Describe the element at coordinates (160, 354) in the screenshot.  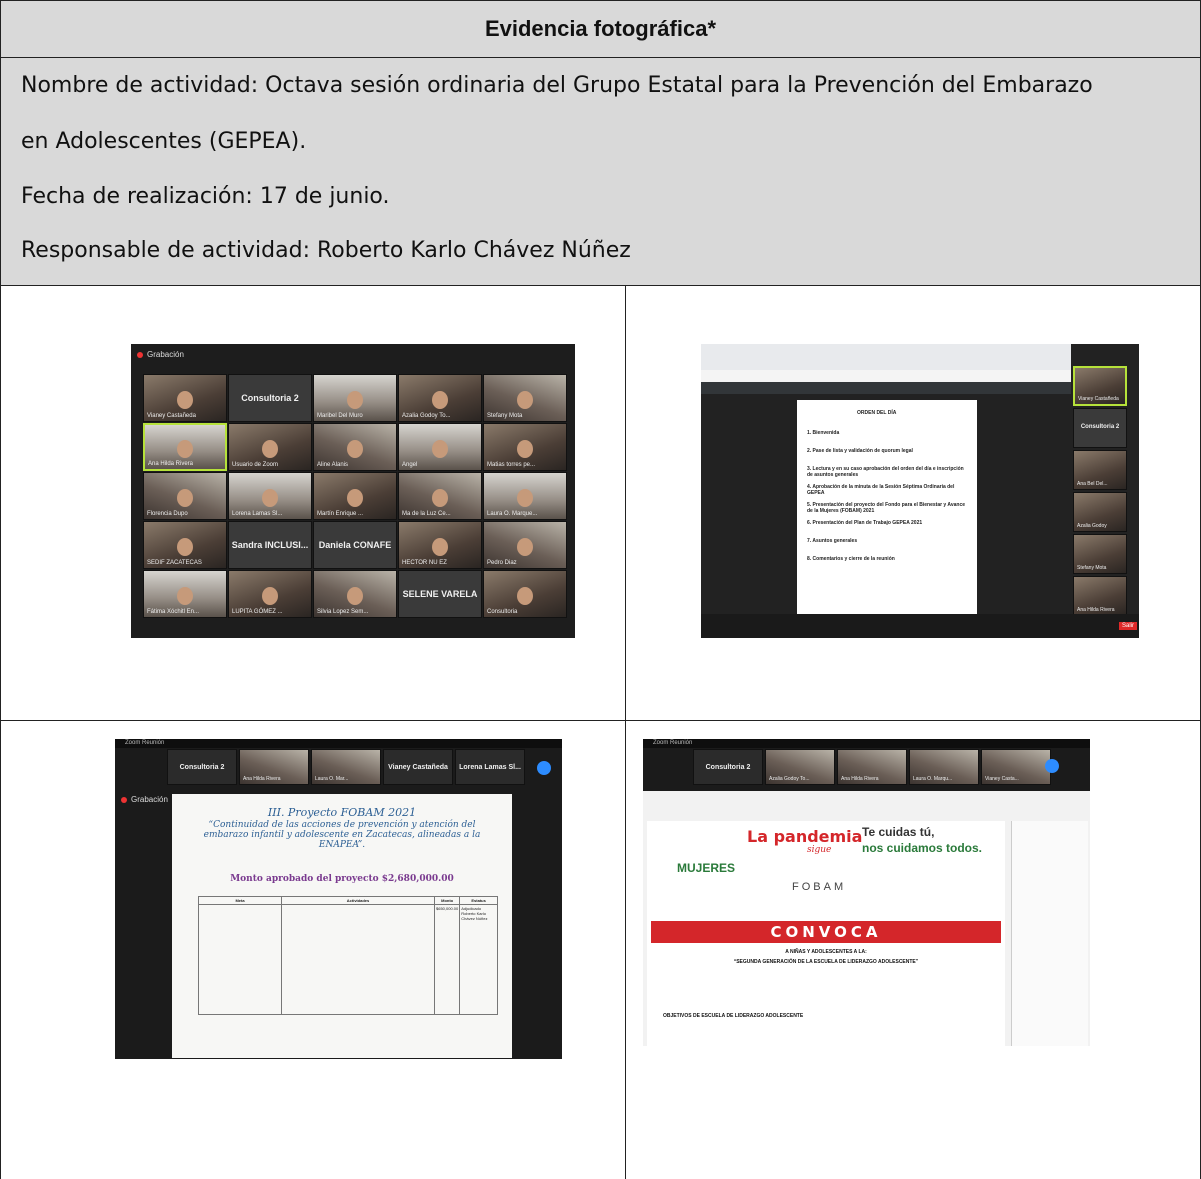
I see `recording-label: Grabación` at that location.